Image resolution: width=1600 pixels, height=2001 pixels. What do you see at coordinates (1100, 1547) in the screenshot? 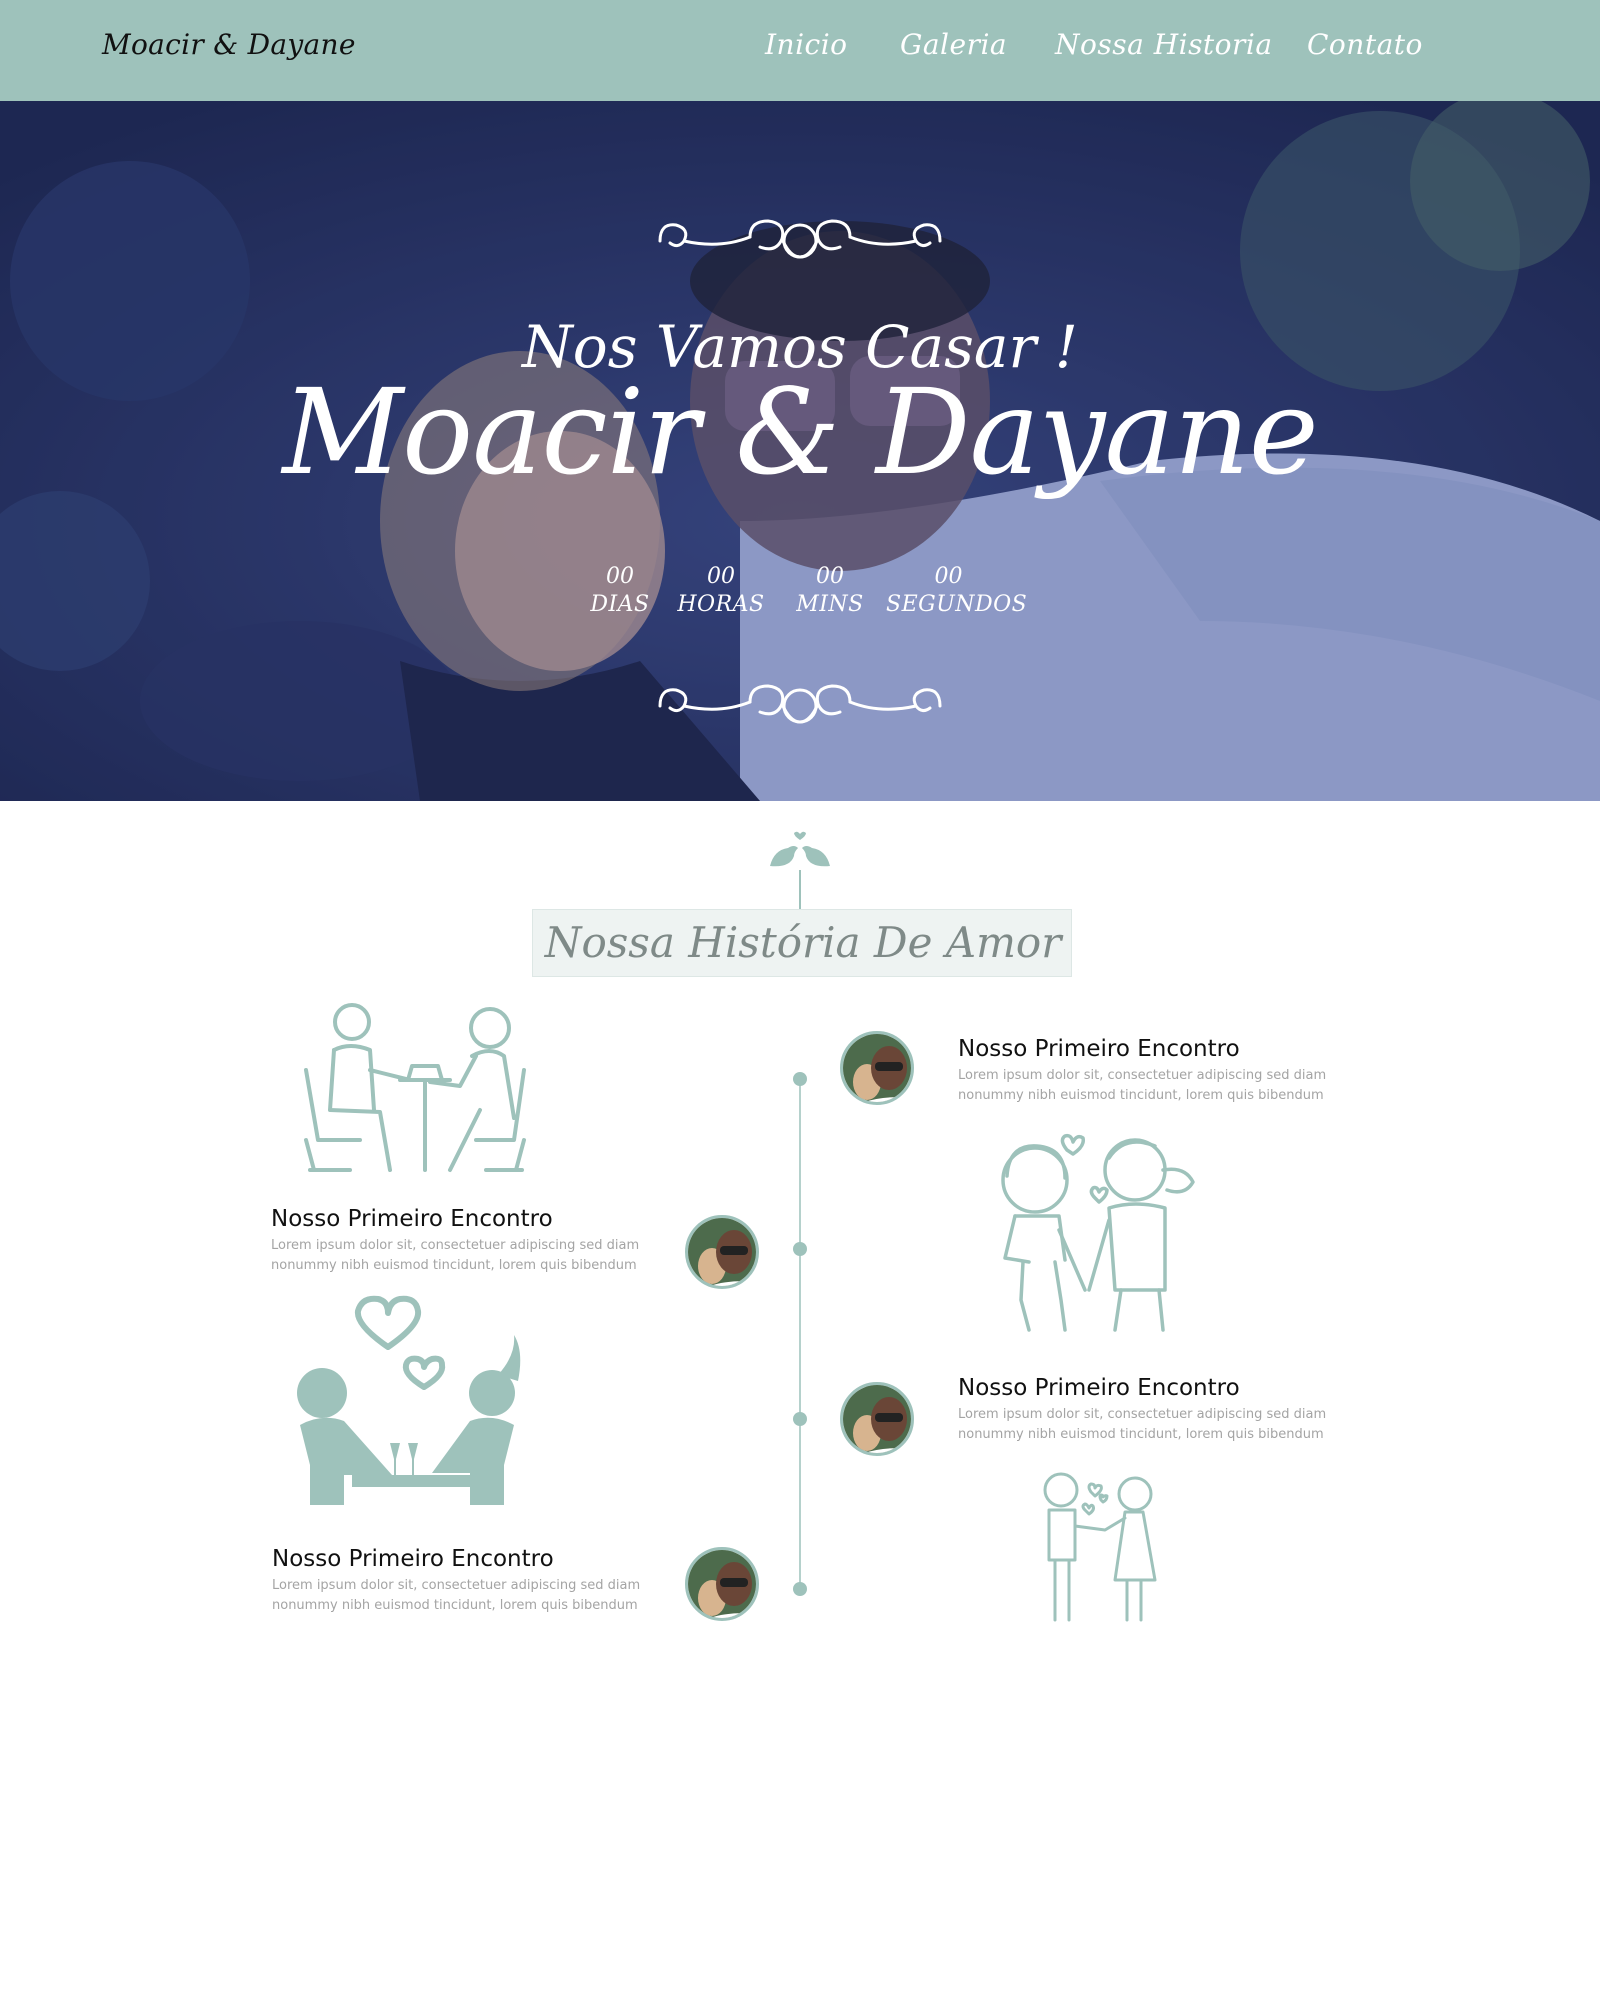
I see `couple-icon` at bounding box center [1100, 1547].